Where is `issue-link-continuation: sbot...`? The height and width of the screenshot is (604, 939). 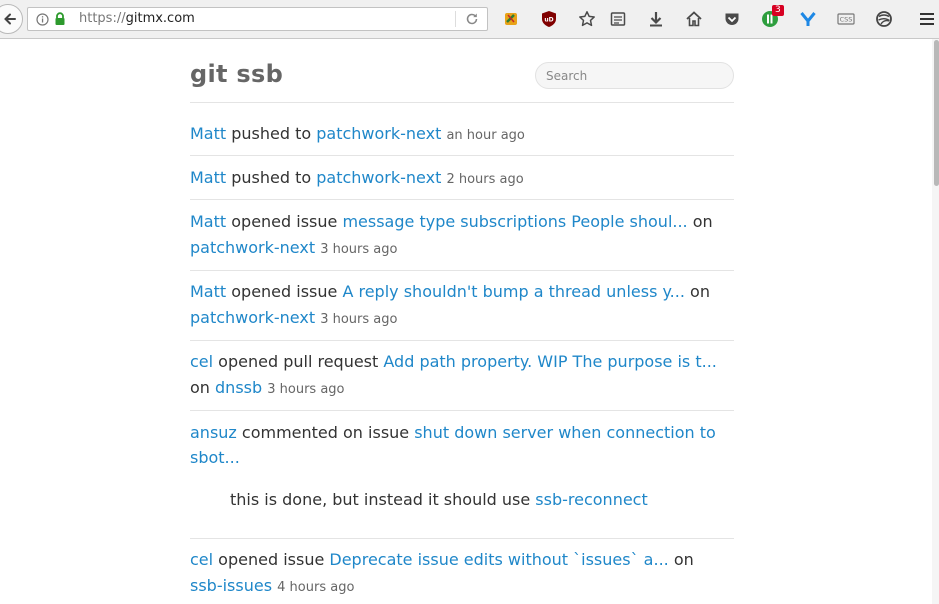
issue-link-continuation: sbot... is located at coordinates (215, 457).